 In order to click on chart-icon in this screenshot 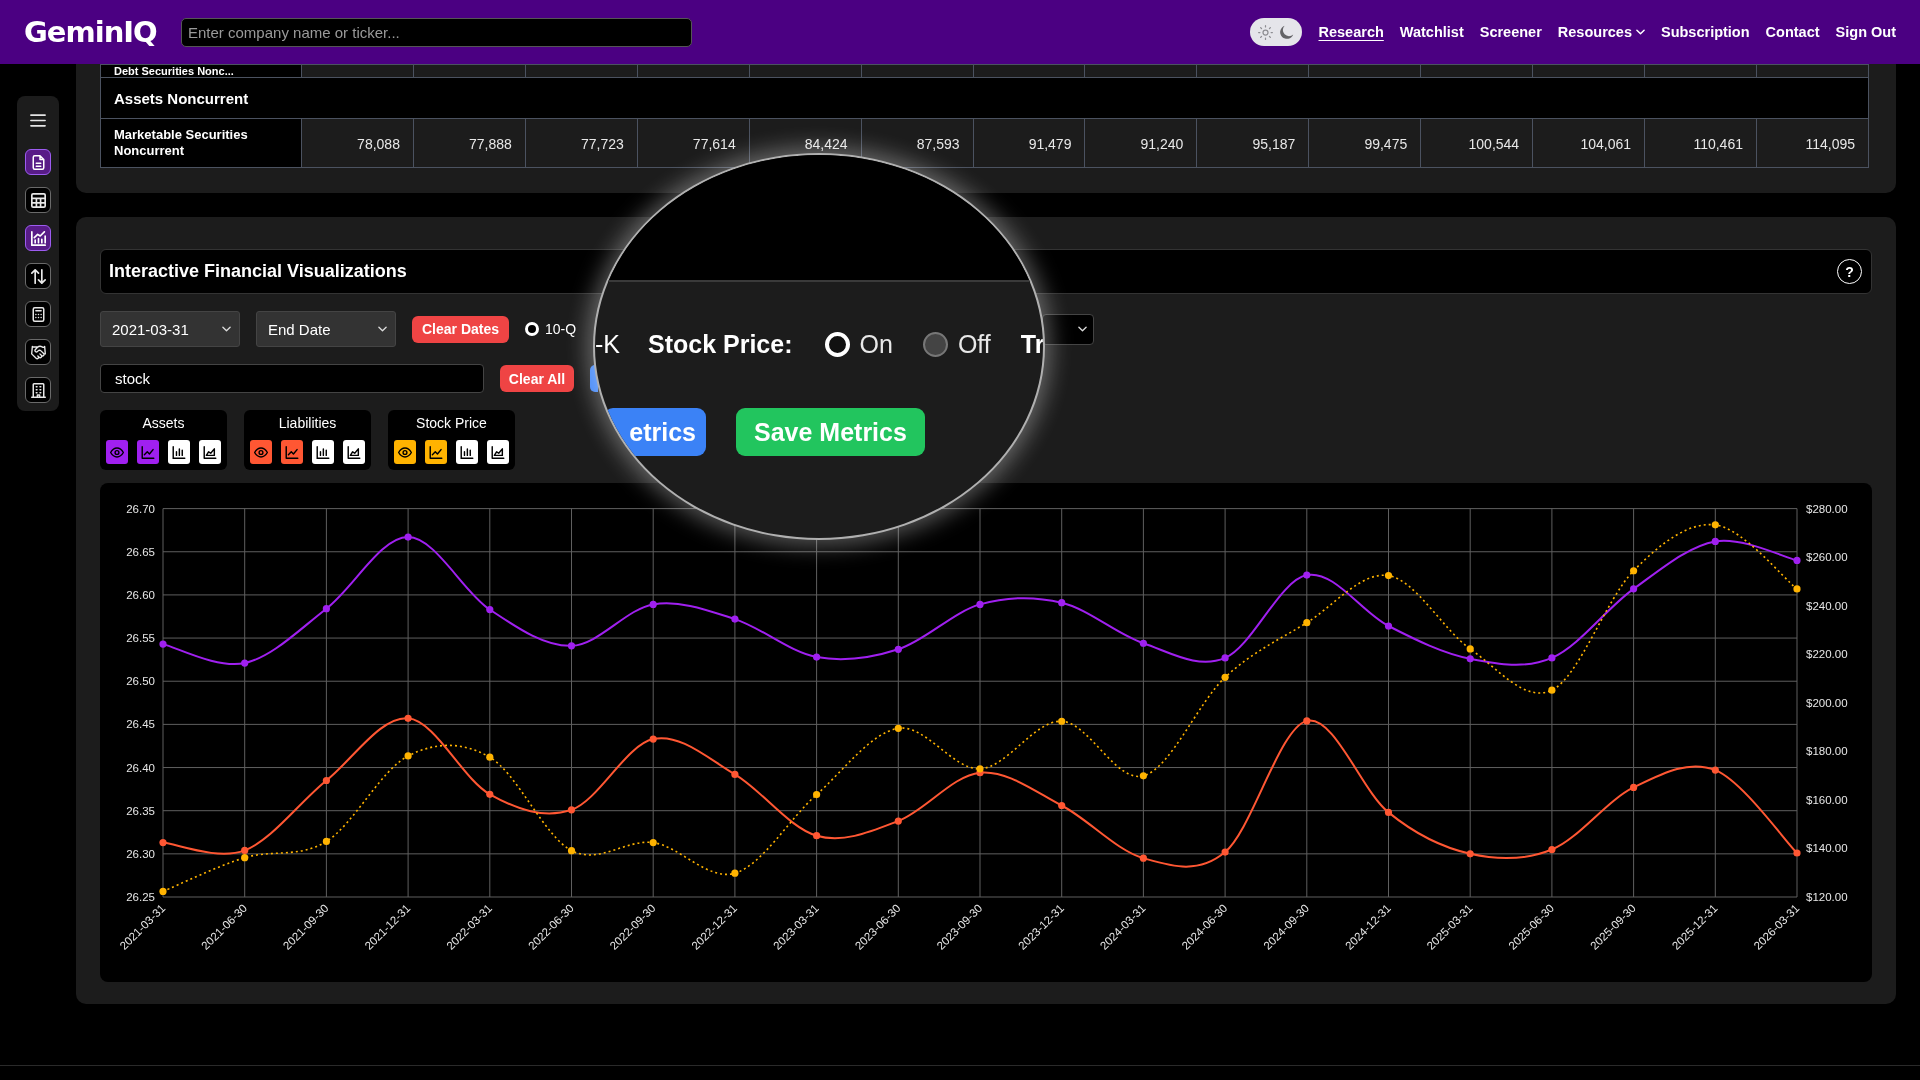, I will do `click(38, 238)`.